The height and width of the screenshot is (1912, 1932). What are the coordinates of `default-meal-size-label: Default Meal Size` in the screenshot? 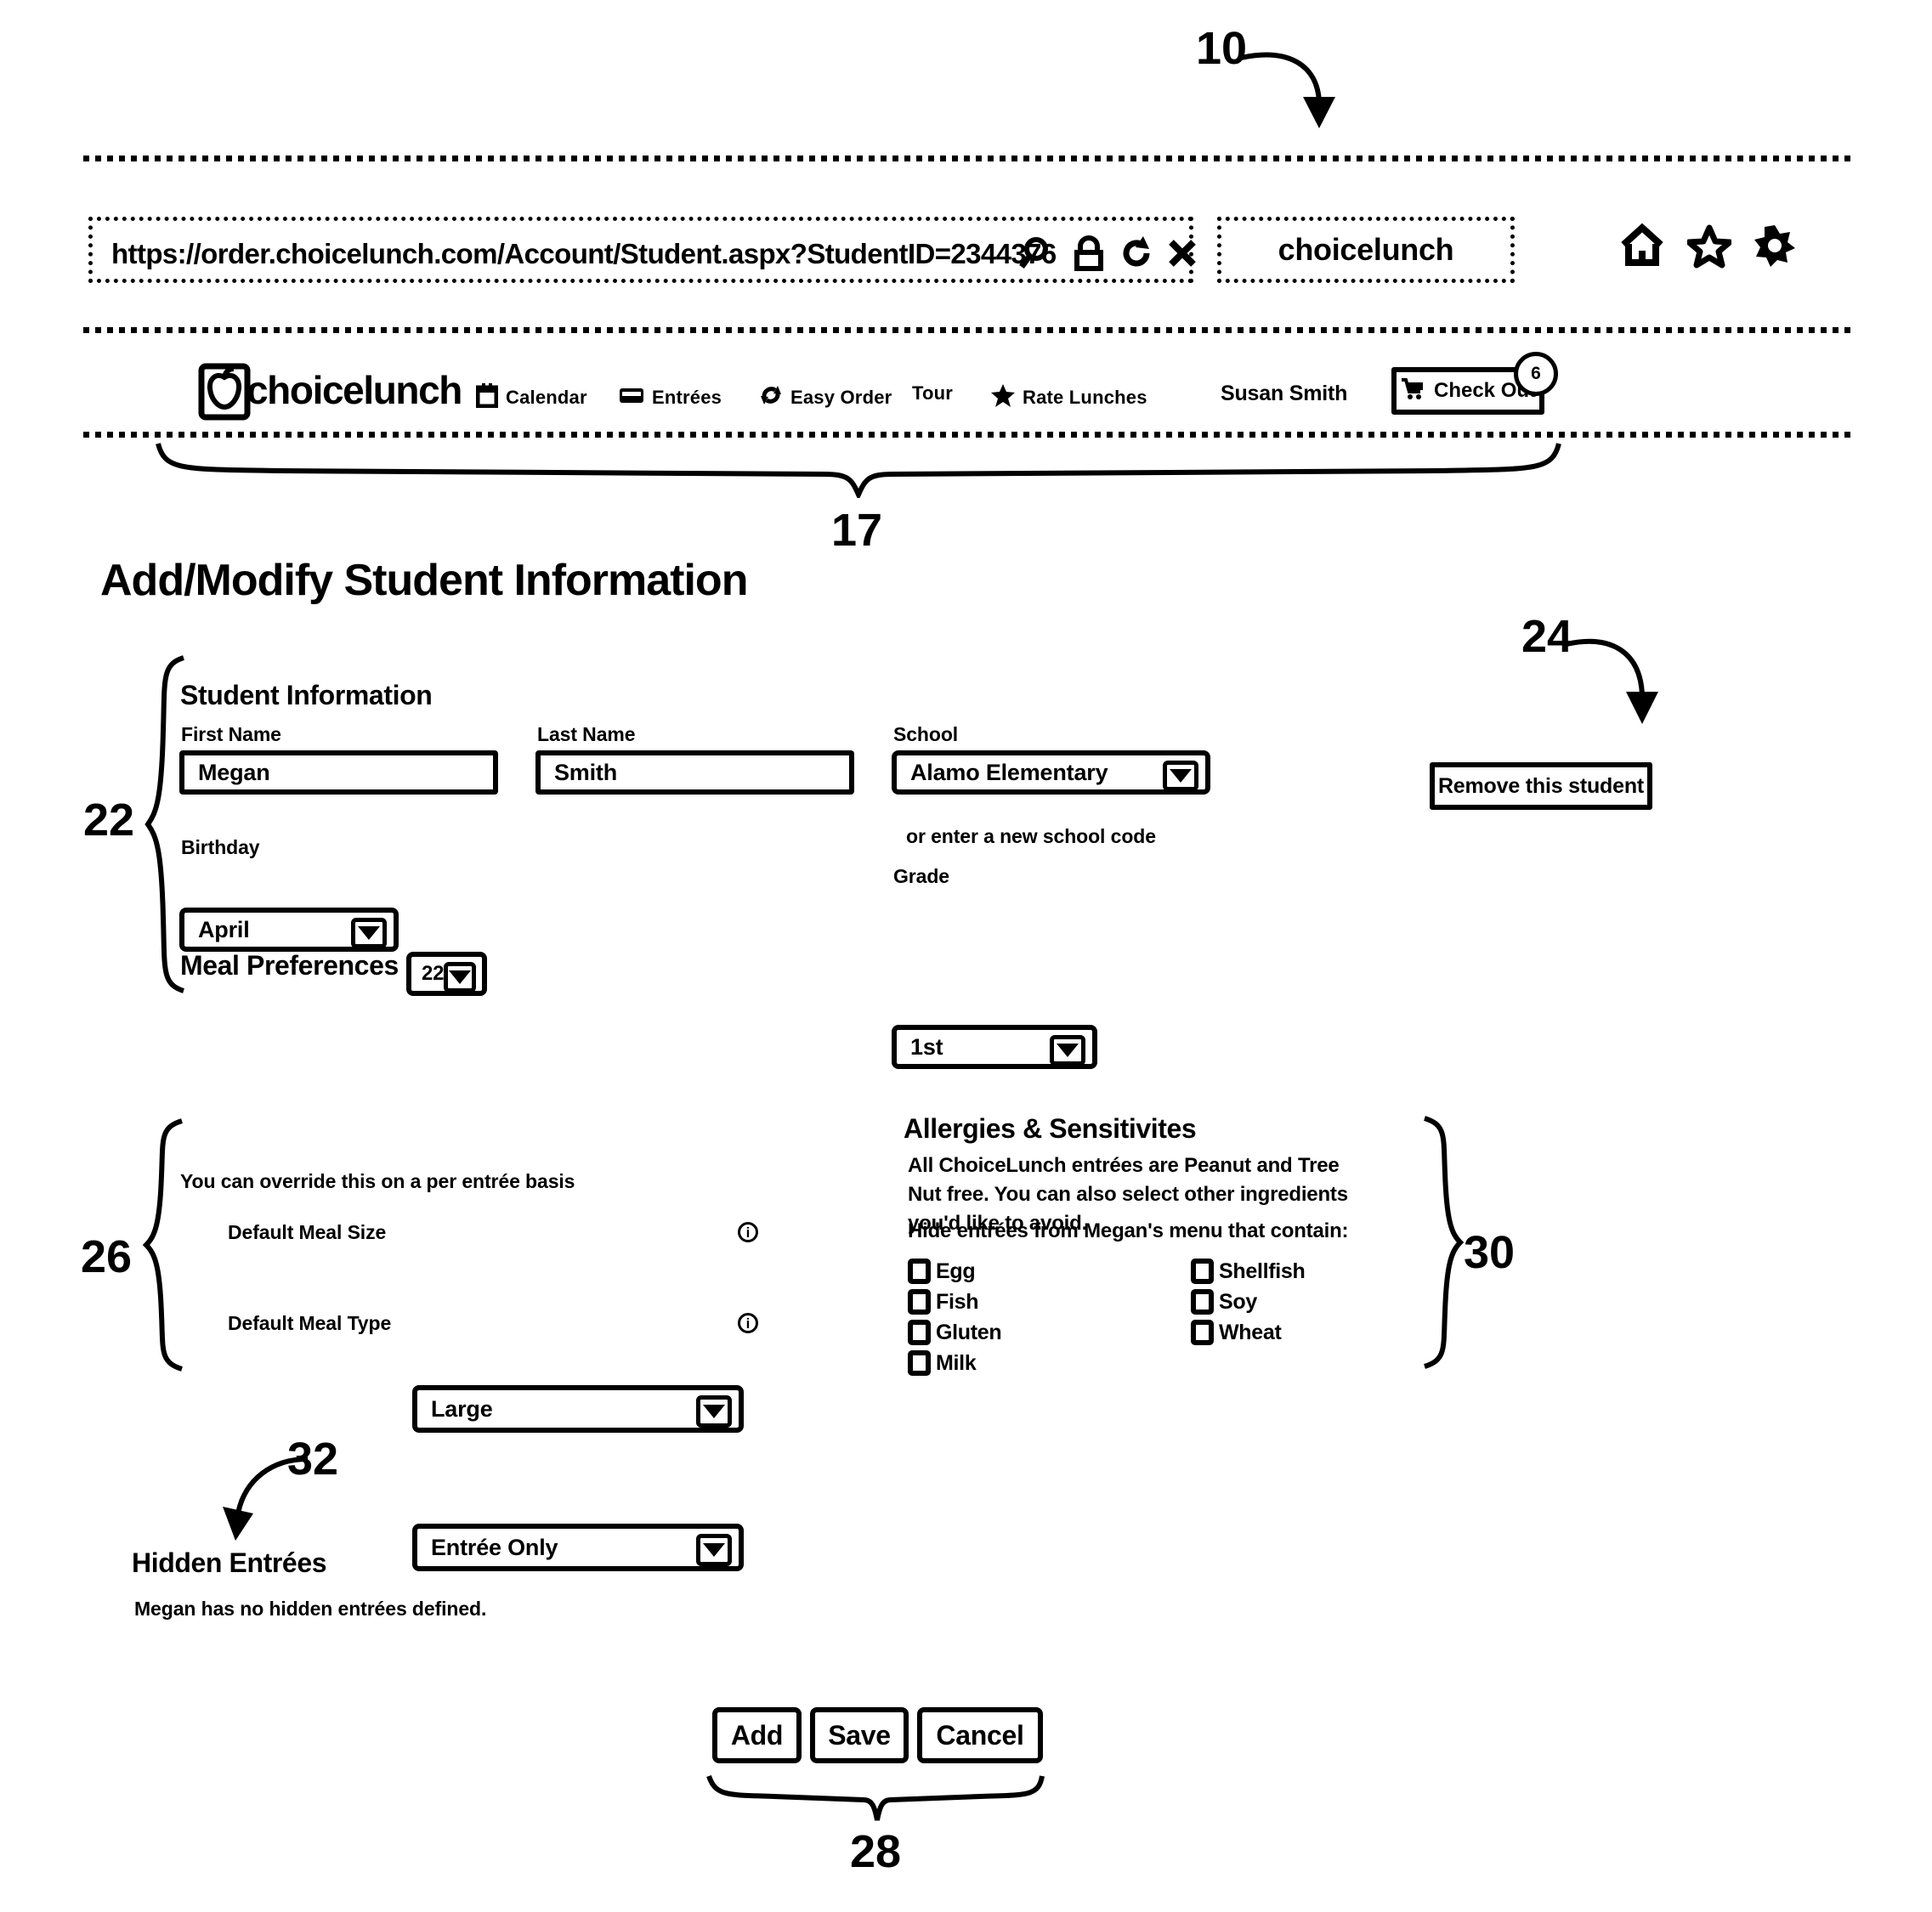 It's located at (307, 1232).